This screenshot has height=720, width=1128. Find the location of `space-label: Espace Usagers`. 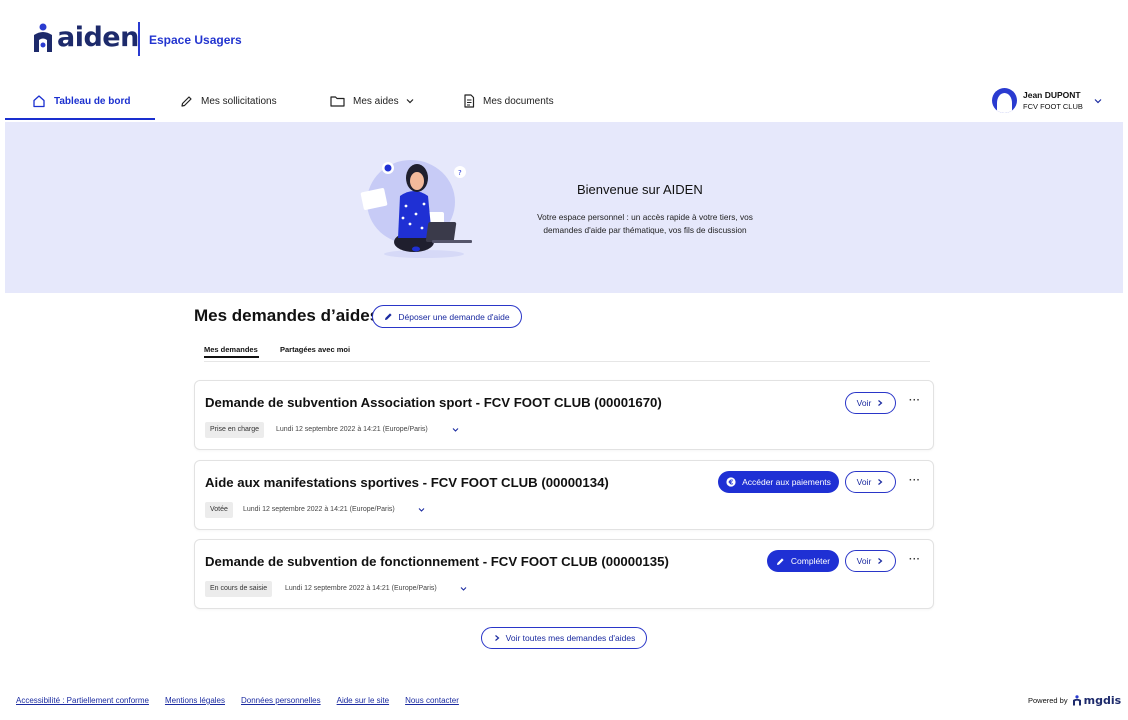

space-label: Espace Usagers is located at coordinates (195, 40).